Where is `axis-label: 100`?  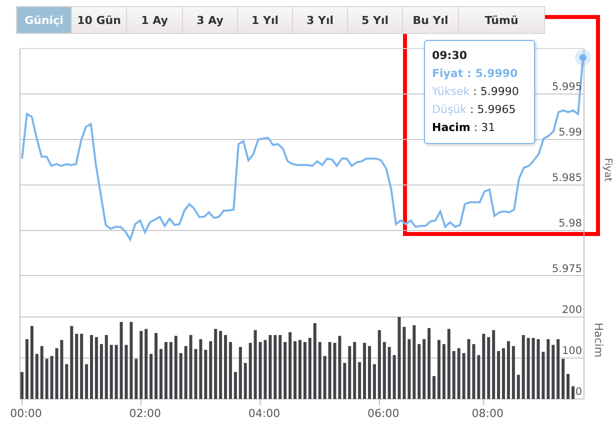 axis-label: 100 is located at coordinates (572, 351).